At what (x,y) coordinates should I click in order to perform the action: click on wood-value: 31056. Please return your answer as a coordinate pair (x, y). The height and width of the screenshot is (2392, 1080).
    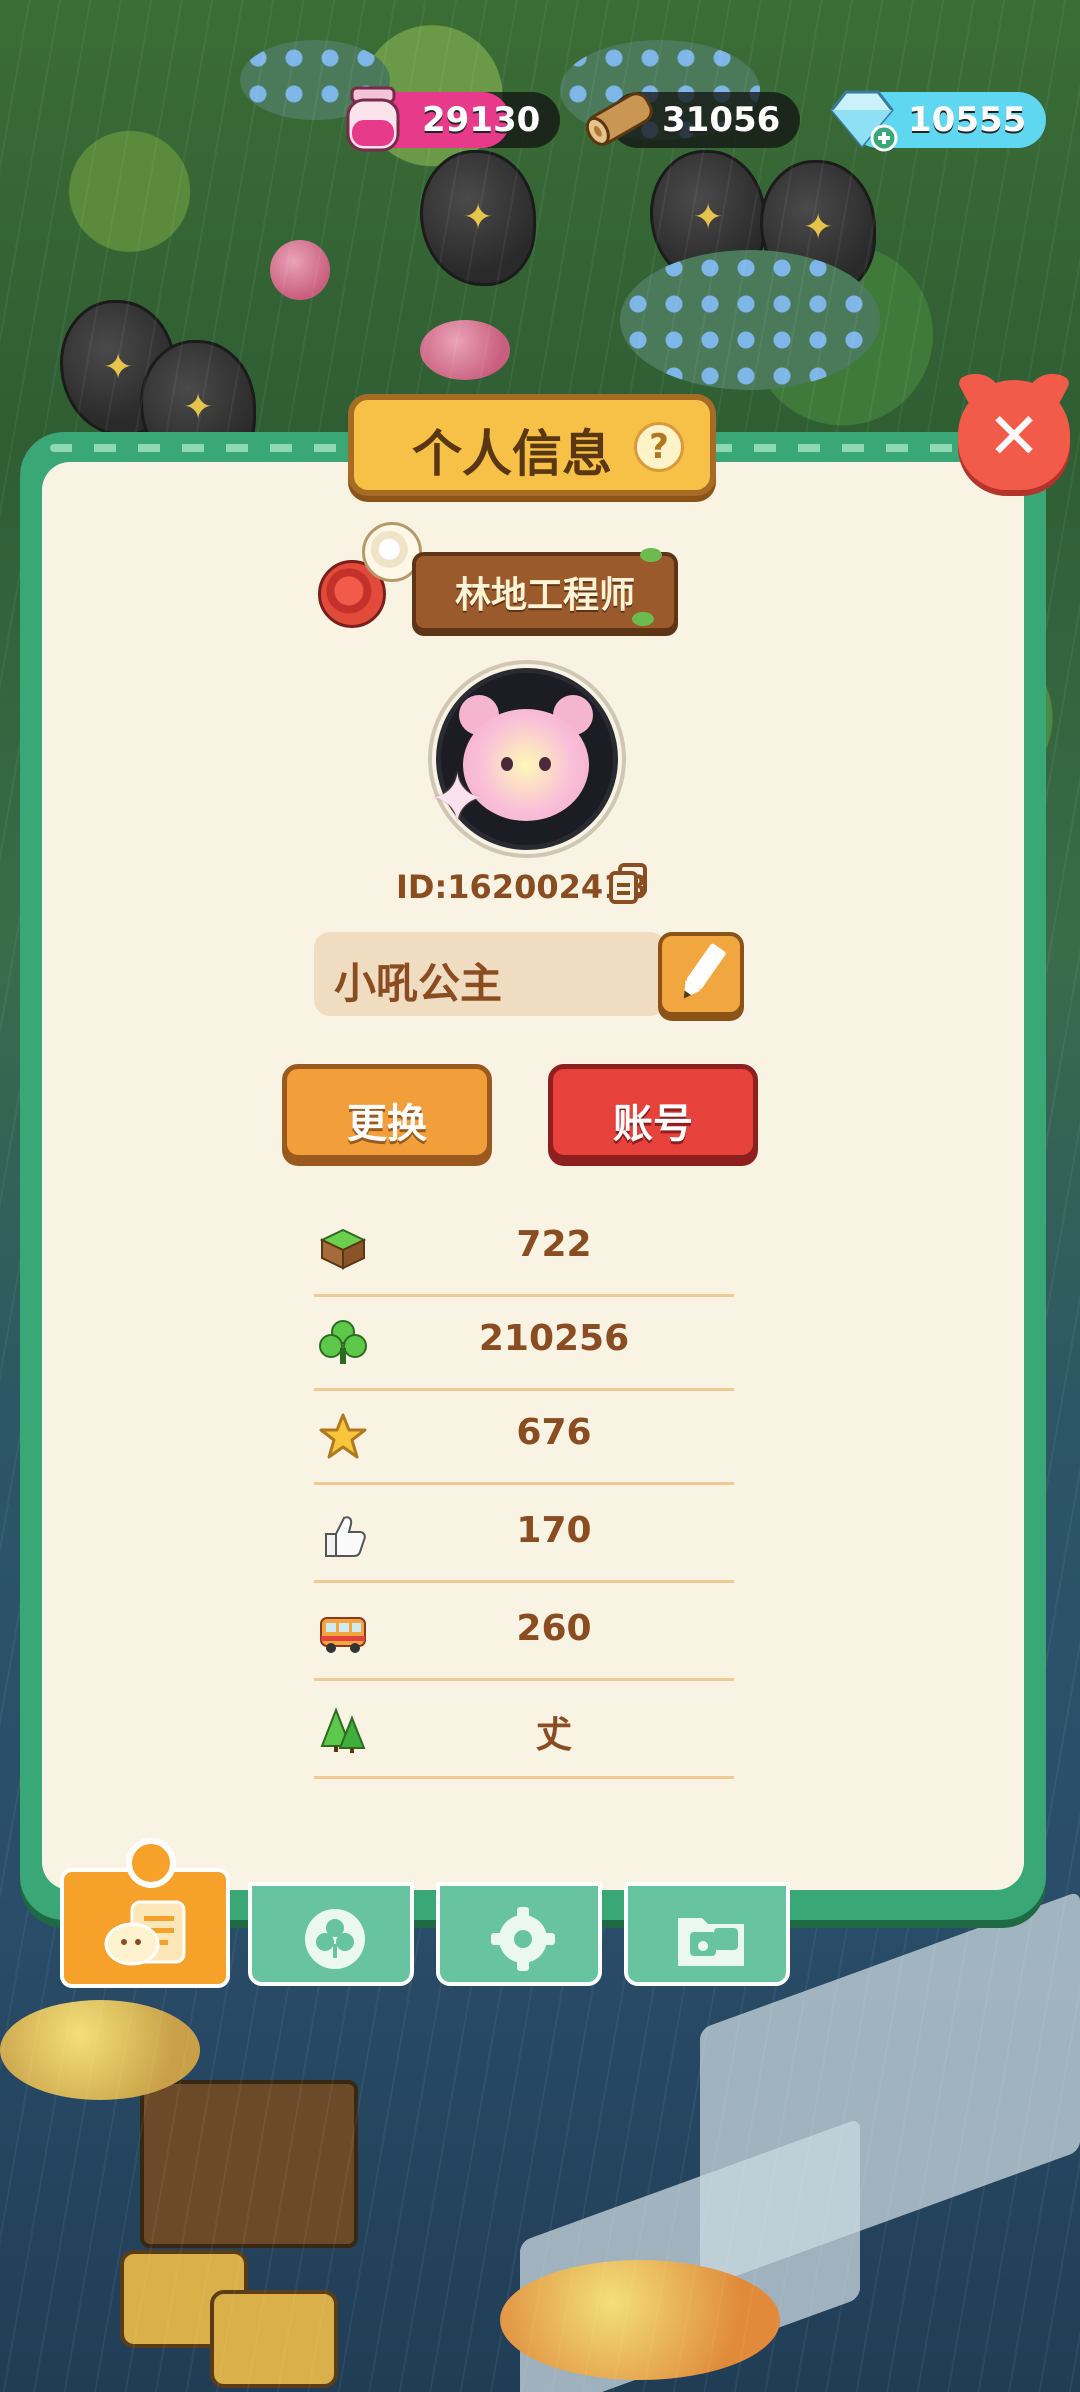
    Looking at the image, I should click on (721, 120).